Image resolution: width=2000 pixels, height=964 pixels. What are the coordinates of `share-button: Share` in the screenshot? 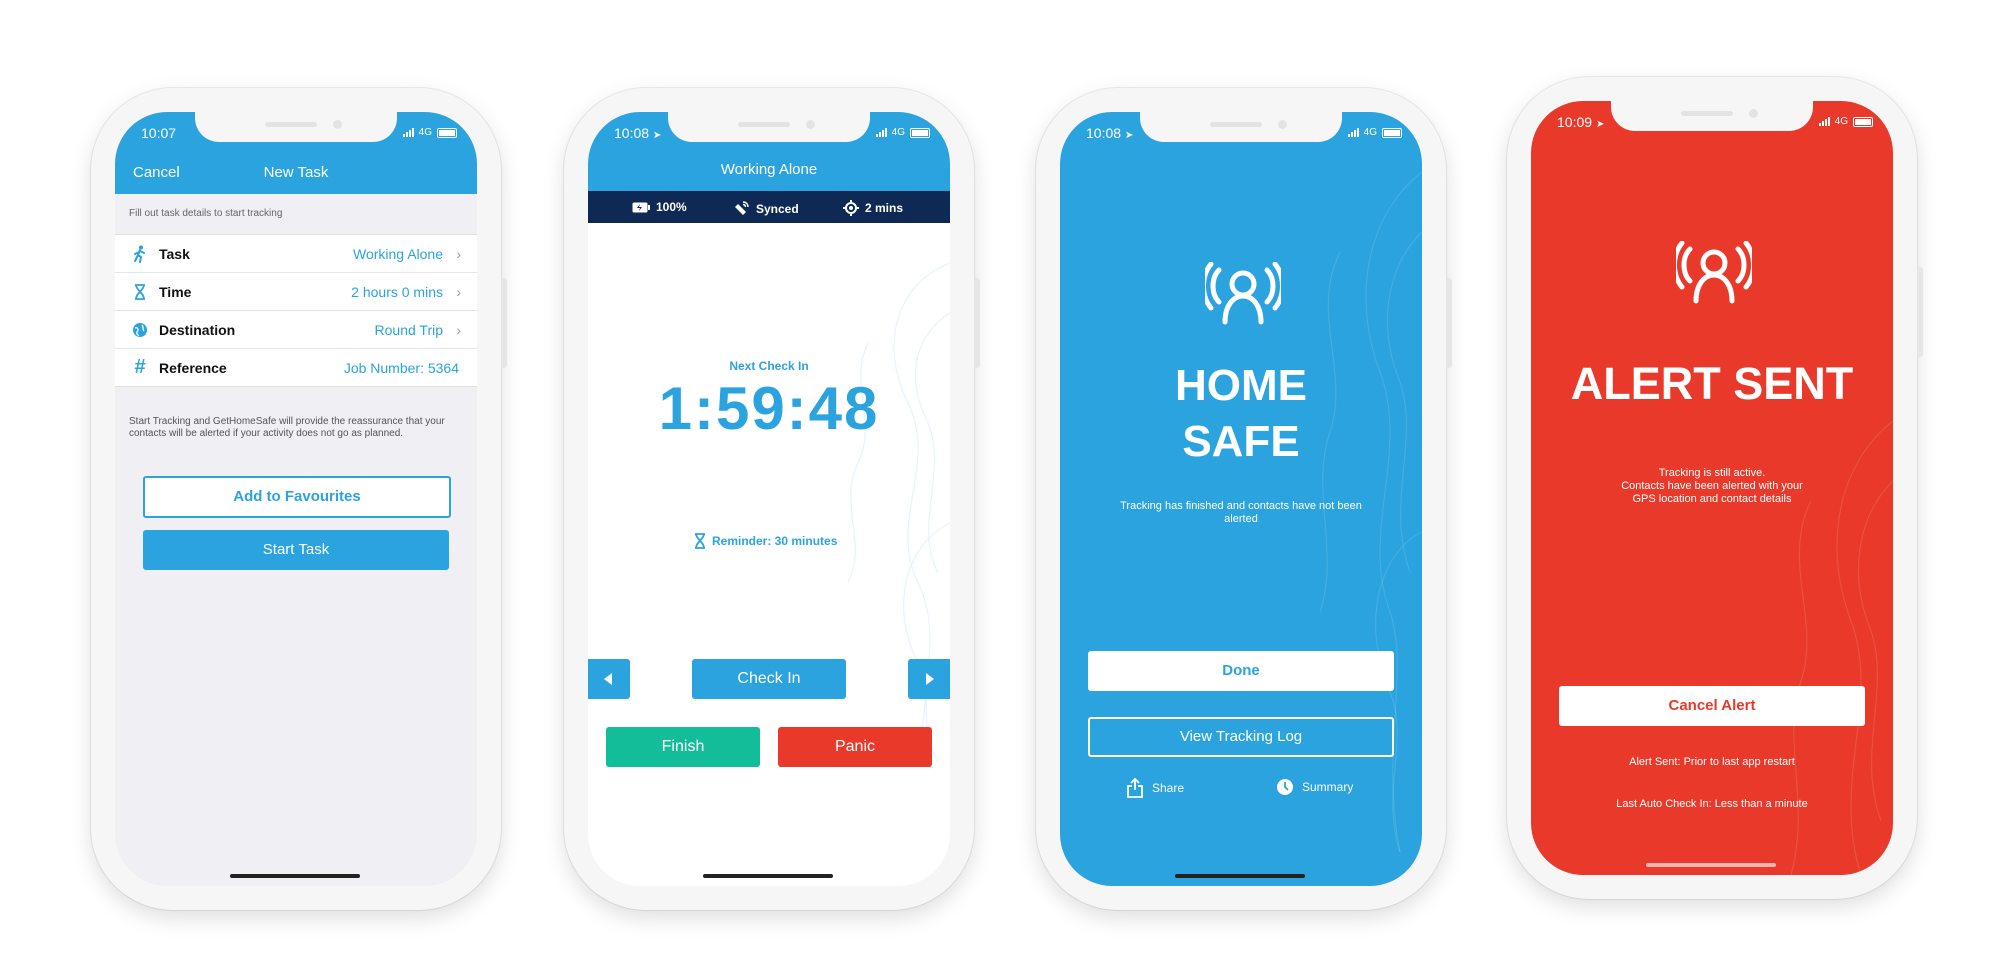 It's located at (1155, 788).